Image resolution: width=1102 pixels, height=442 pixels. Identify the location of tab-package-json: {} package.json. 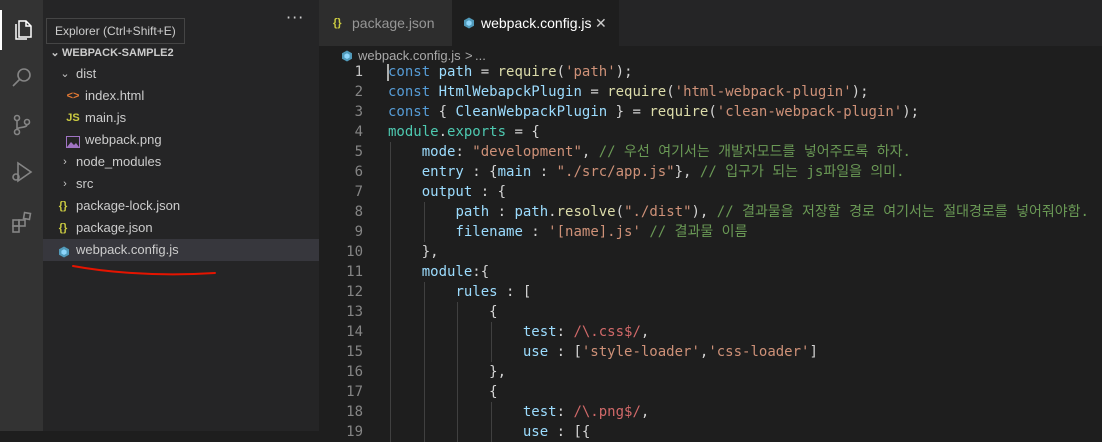
(385, 23).